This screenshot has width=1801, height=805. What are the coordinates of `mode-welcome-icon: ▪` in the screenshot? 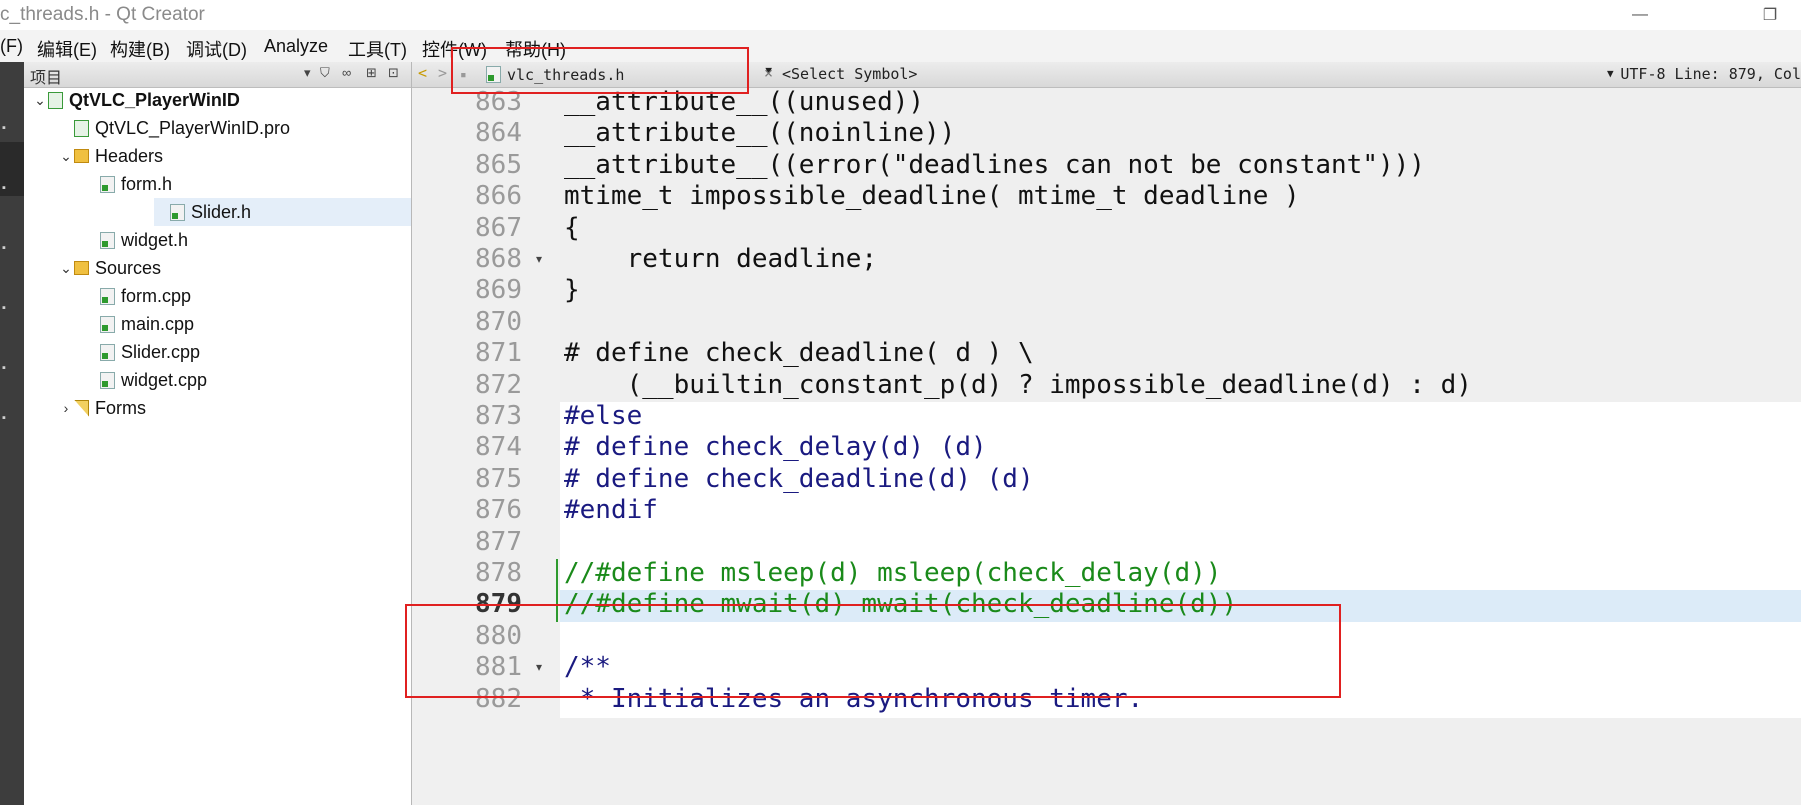 It's located at (12, 128).